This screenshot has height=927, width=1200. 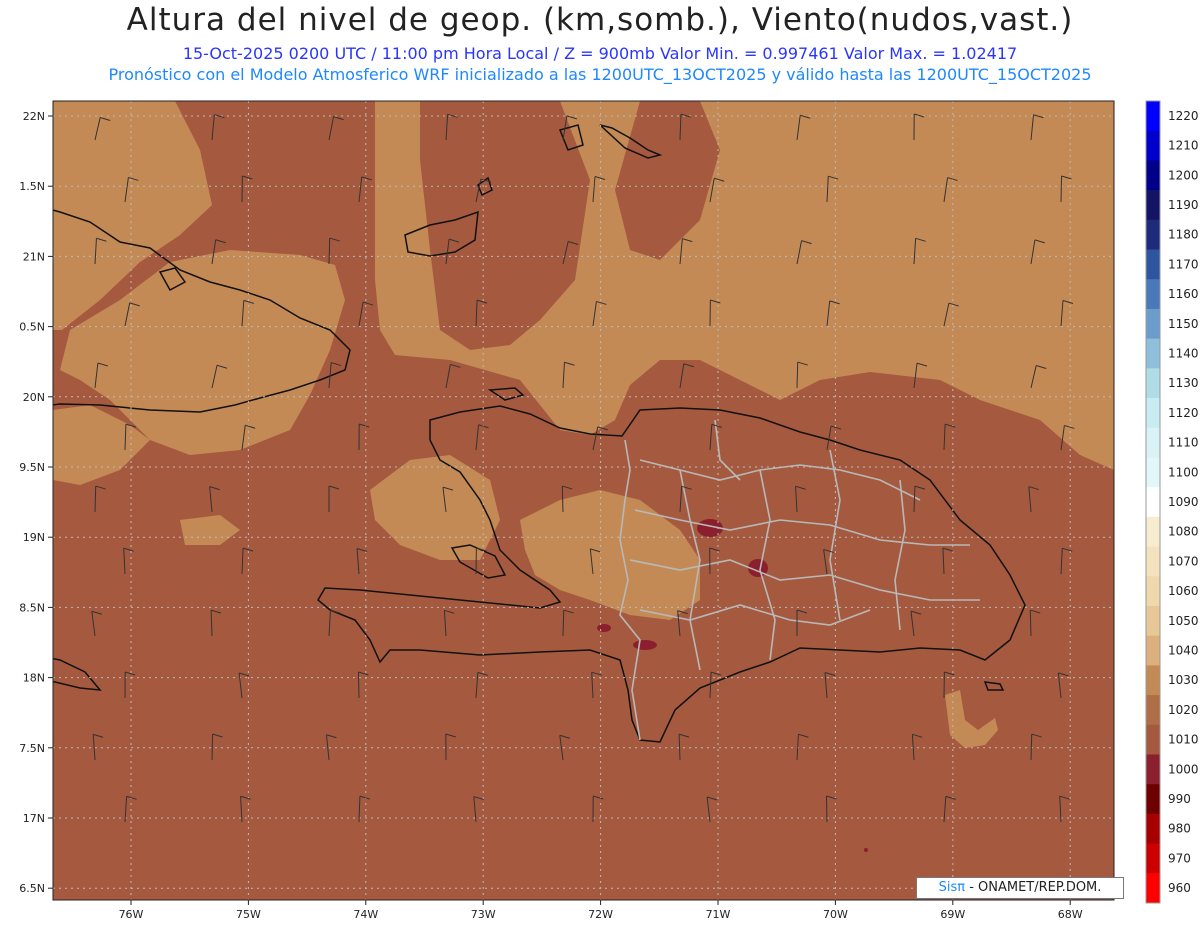 I want to click on lon-tick-label: 75W, so click(x=248, y=914).